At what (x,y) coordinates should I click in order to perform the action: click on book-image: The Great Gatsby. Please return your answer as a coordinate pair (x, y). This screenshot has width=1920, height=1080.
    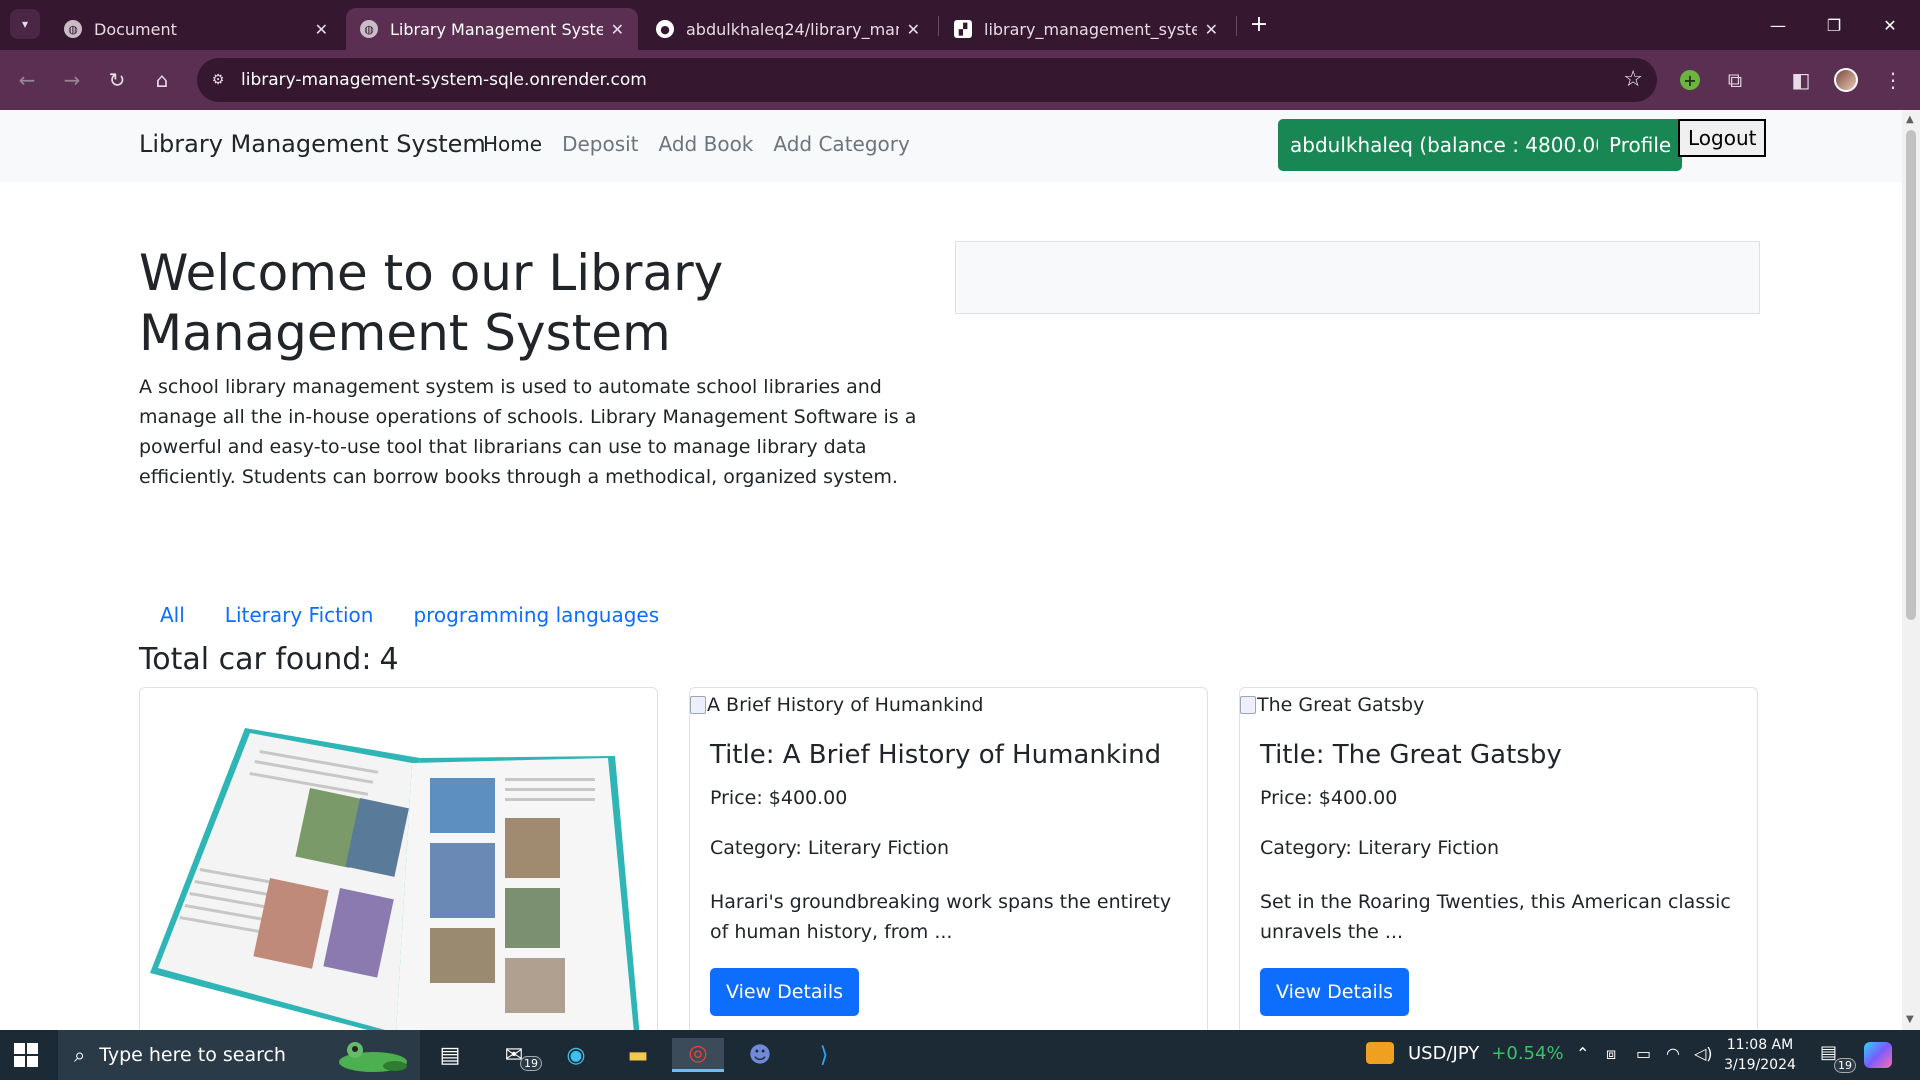
    Looking at the image, I should click on (1332, 705).